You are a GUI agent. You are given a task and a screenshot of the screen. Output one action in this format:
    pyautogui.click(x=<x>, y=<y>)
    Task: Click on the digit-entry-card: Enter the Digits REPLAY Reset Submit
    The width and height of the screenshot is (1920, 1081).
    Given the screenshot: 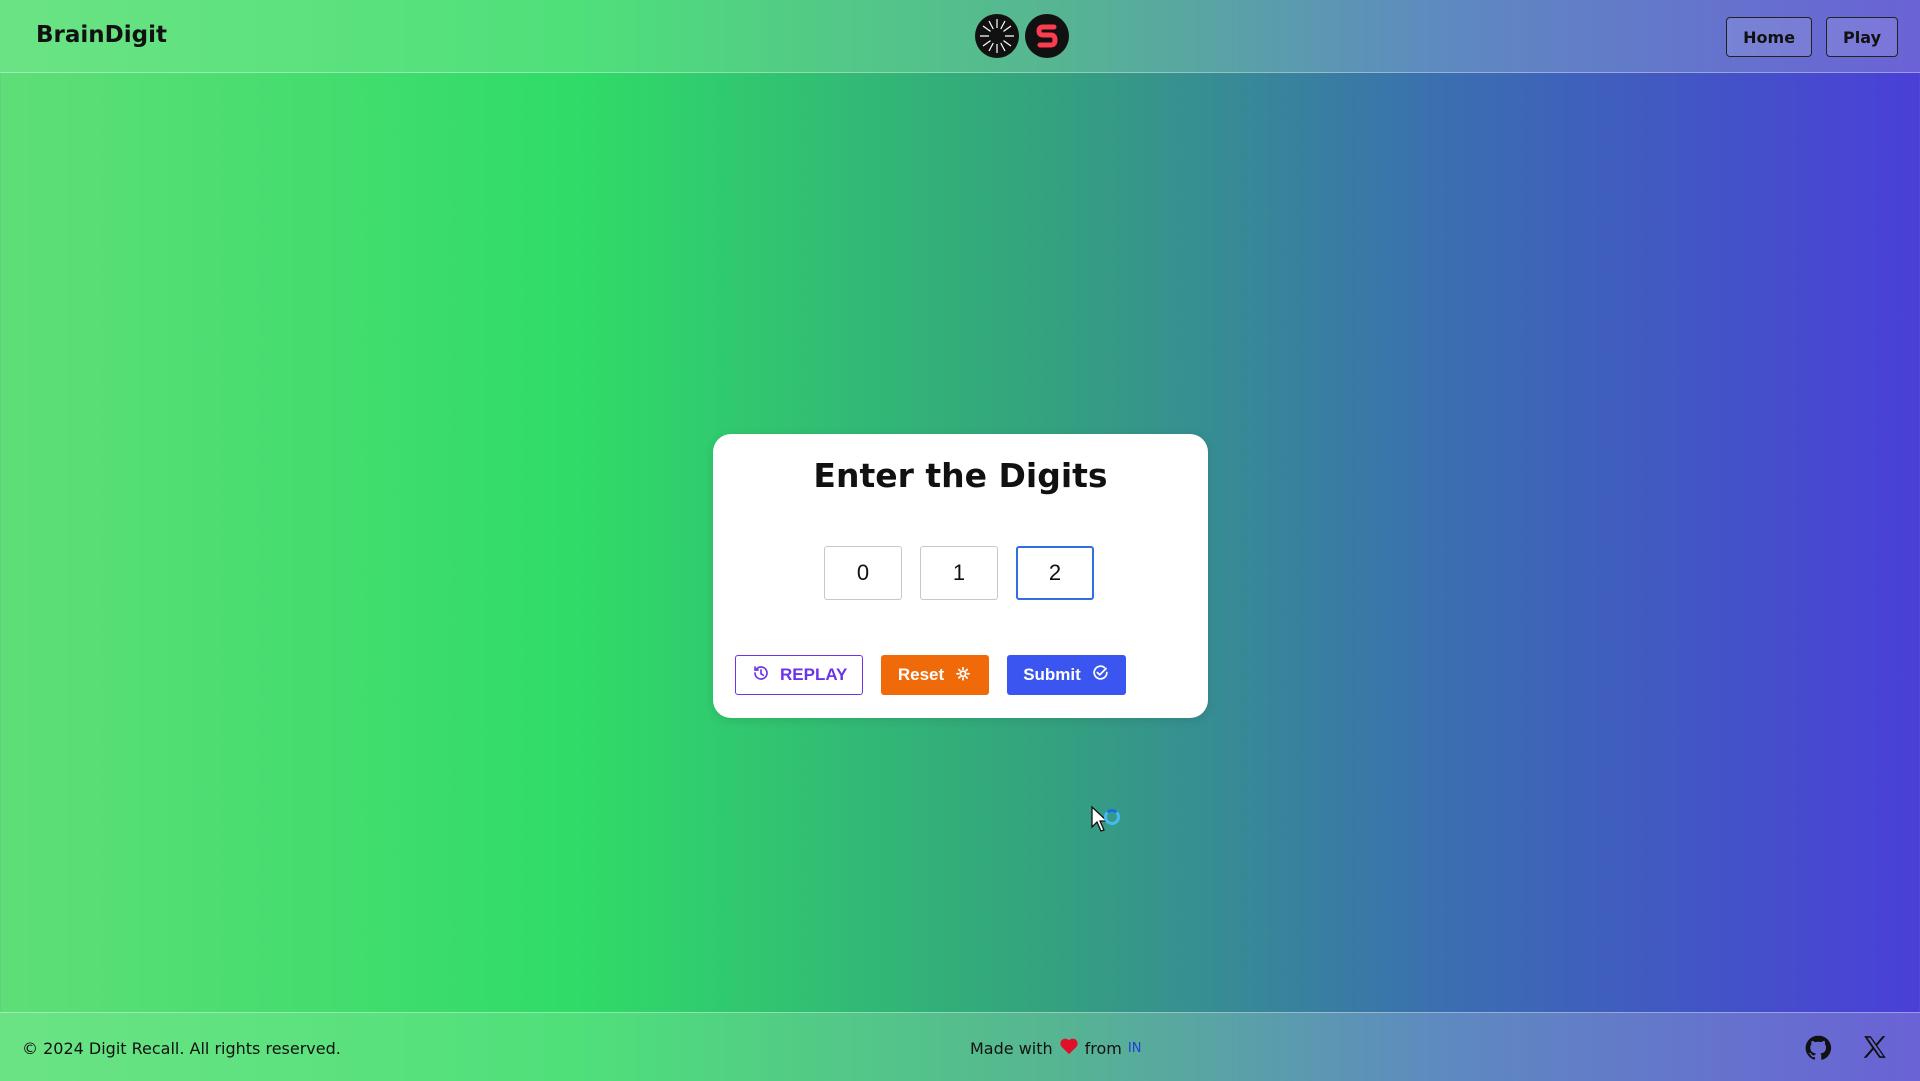 What is the action you would take?
    pyautogui.click(x=960, y=576)
    